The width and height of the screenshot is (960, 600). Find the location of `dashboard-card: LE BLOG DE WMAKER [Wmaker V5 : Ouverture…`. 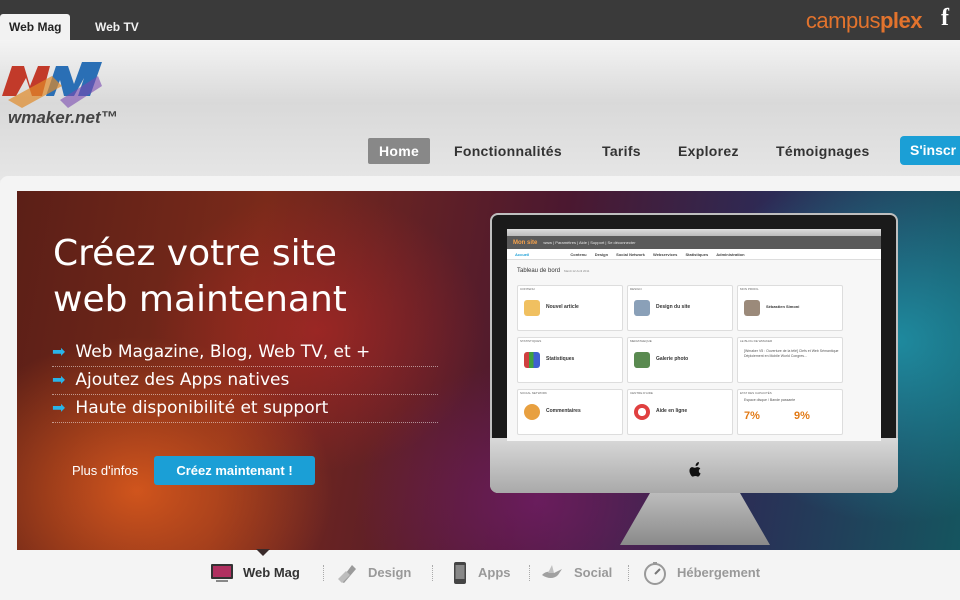

dashboard-card: LE BLOG DE WMAKER [Wmaker V5 : Ouverture… is located at coordinates (790, 360).